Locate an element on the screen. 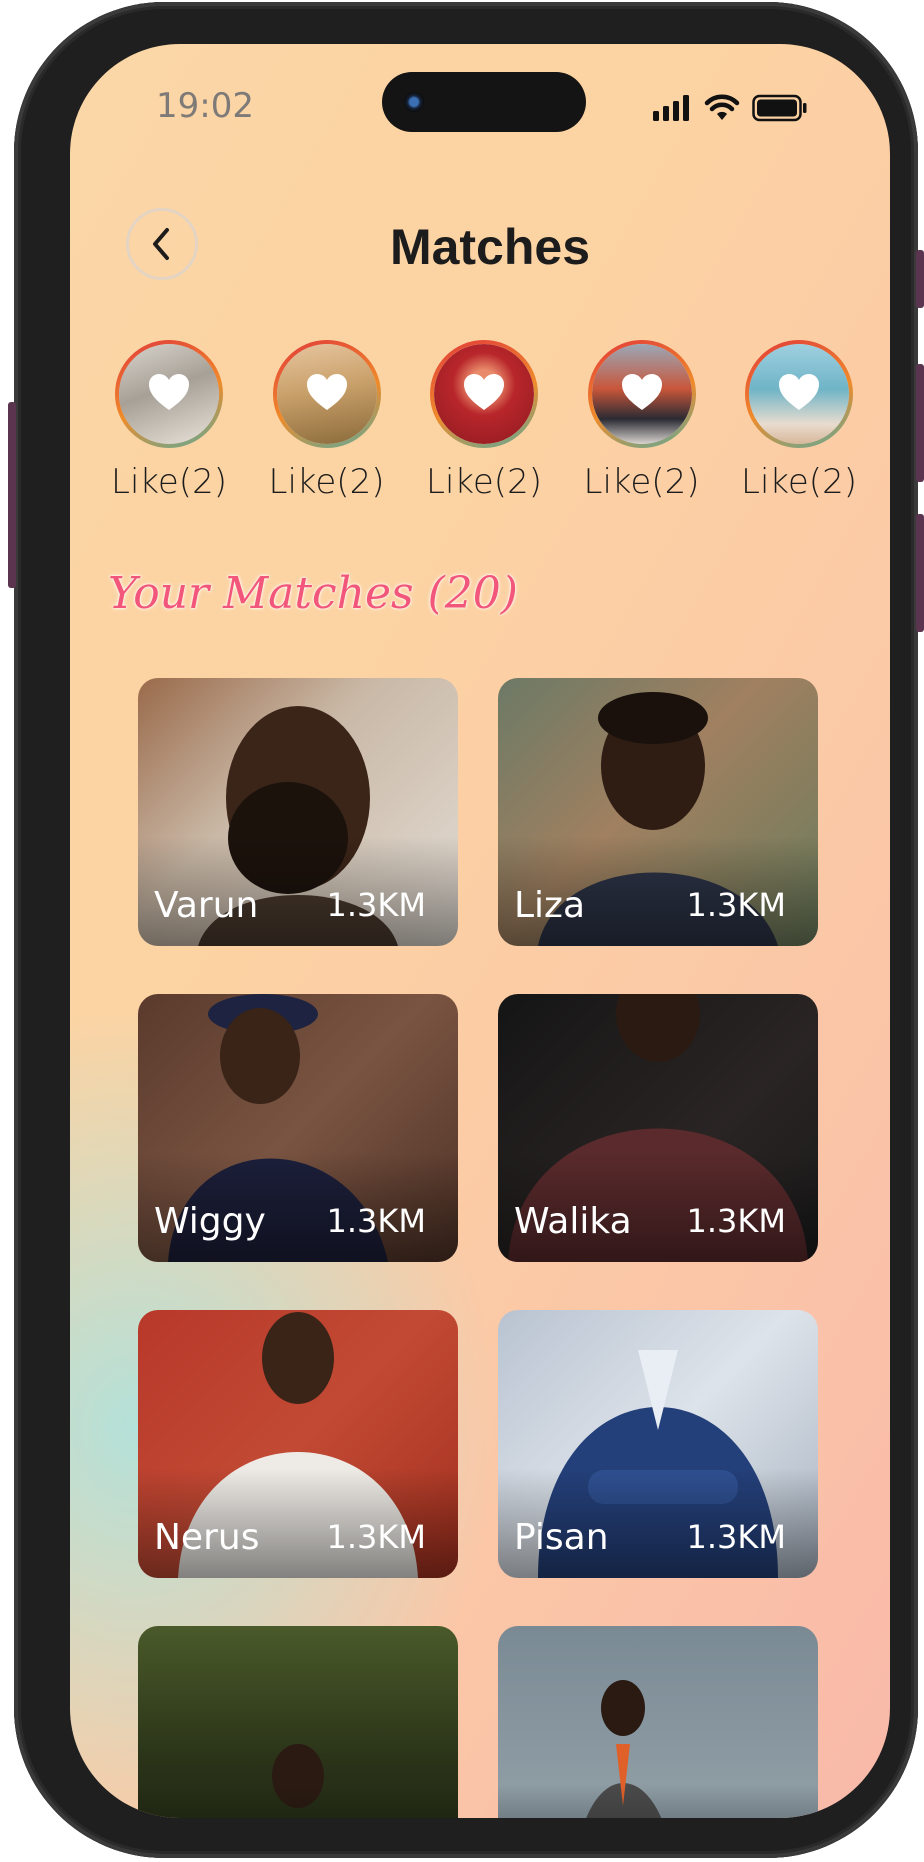 The height and width of the screenshot is (1862, 924). action-button is located at coordinates (920, 279).